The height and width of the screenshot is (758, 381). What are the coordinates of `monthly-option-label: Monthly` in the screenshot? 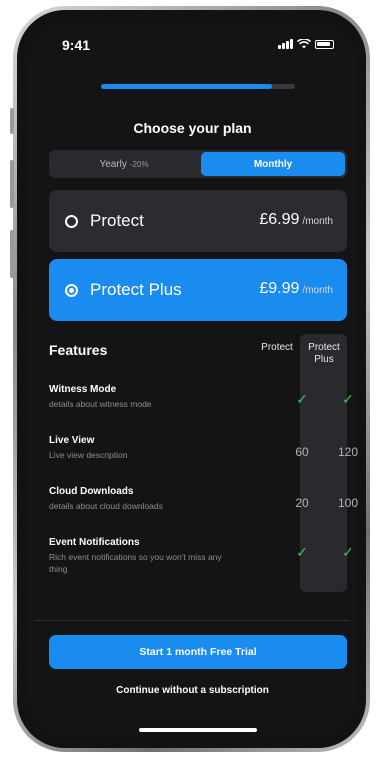 It's located at (273, 164).